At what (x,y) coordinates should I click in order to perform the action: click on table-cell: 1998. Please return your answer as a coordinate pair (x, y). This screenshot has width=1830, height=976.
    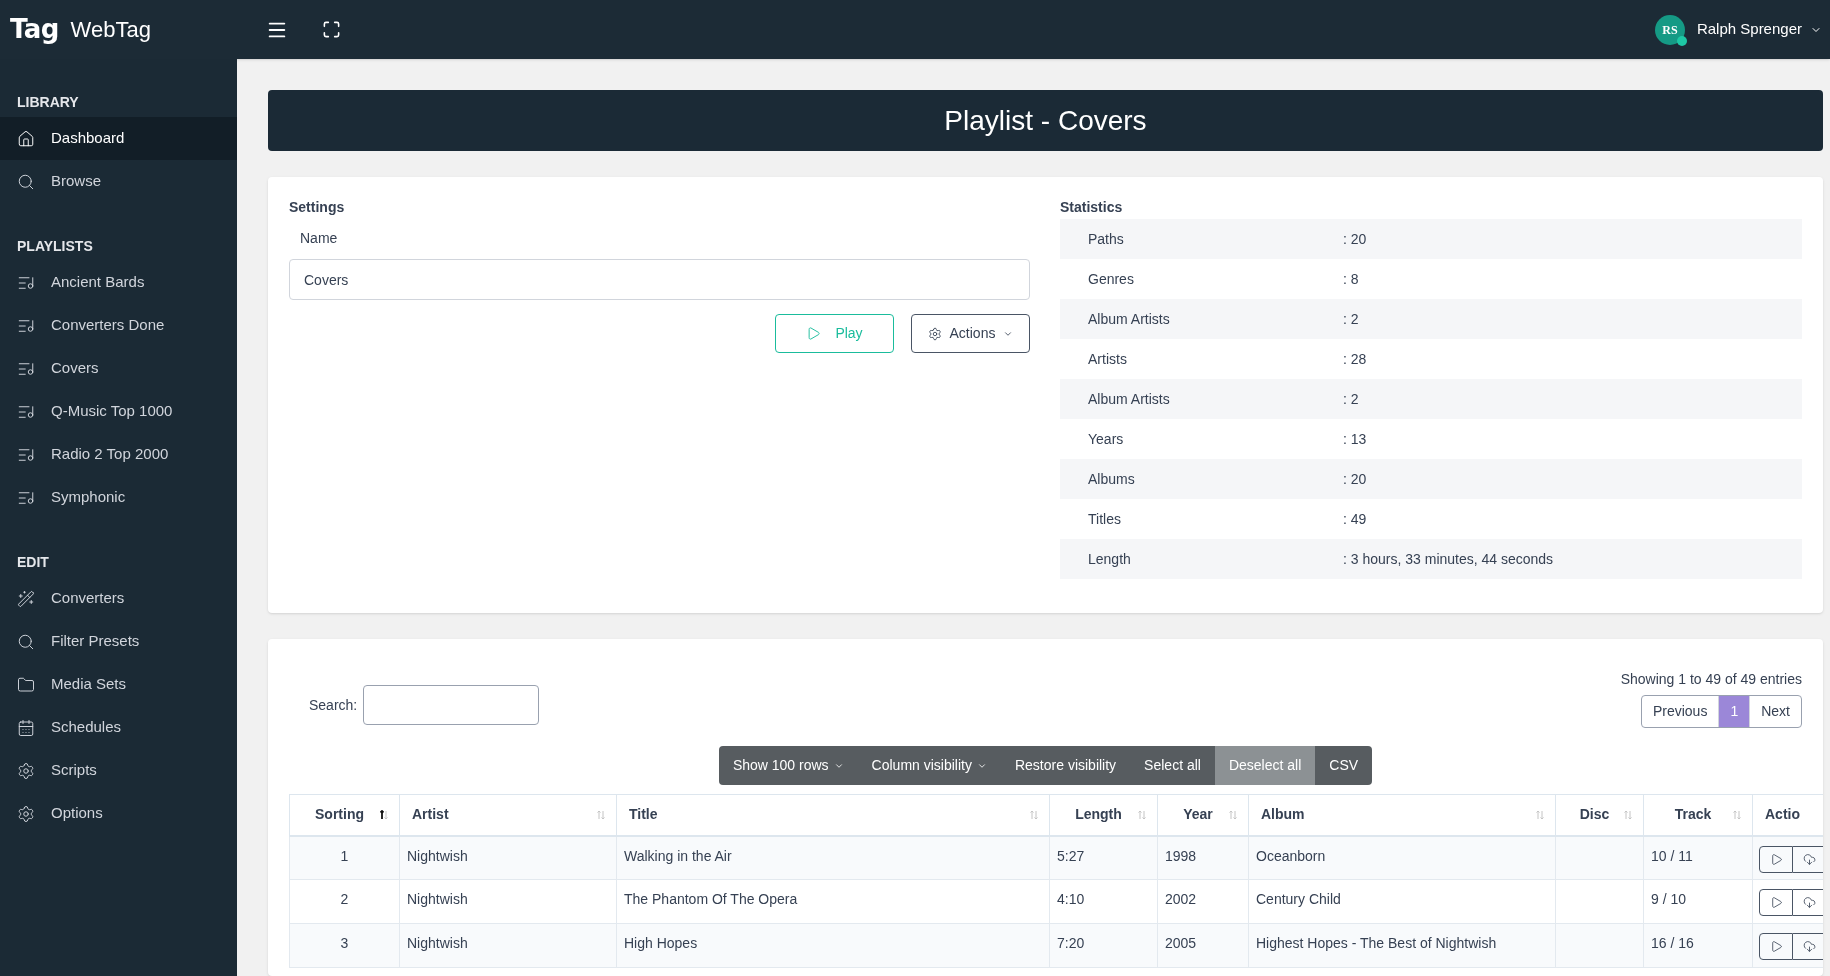
    Looking at the image, I should click on (1203, 857).